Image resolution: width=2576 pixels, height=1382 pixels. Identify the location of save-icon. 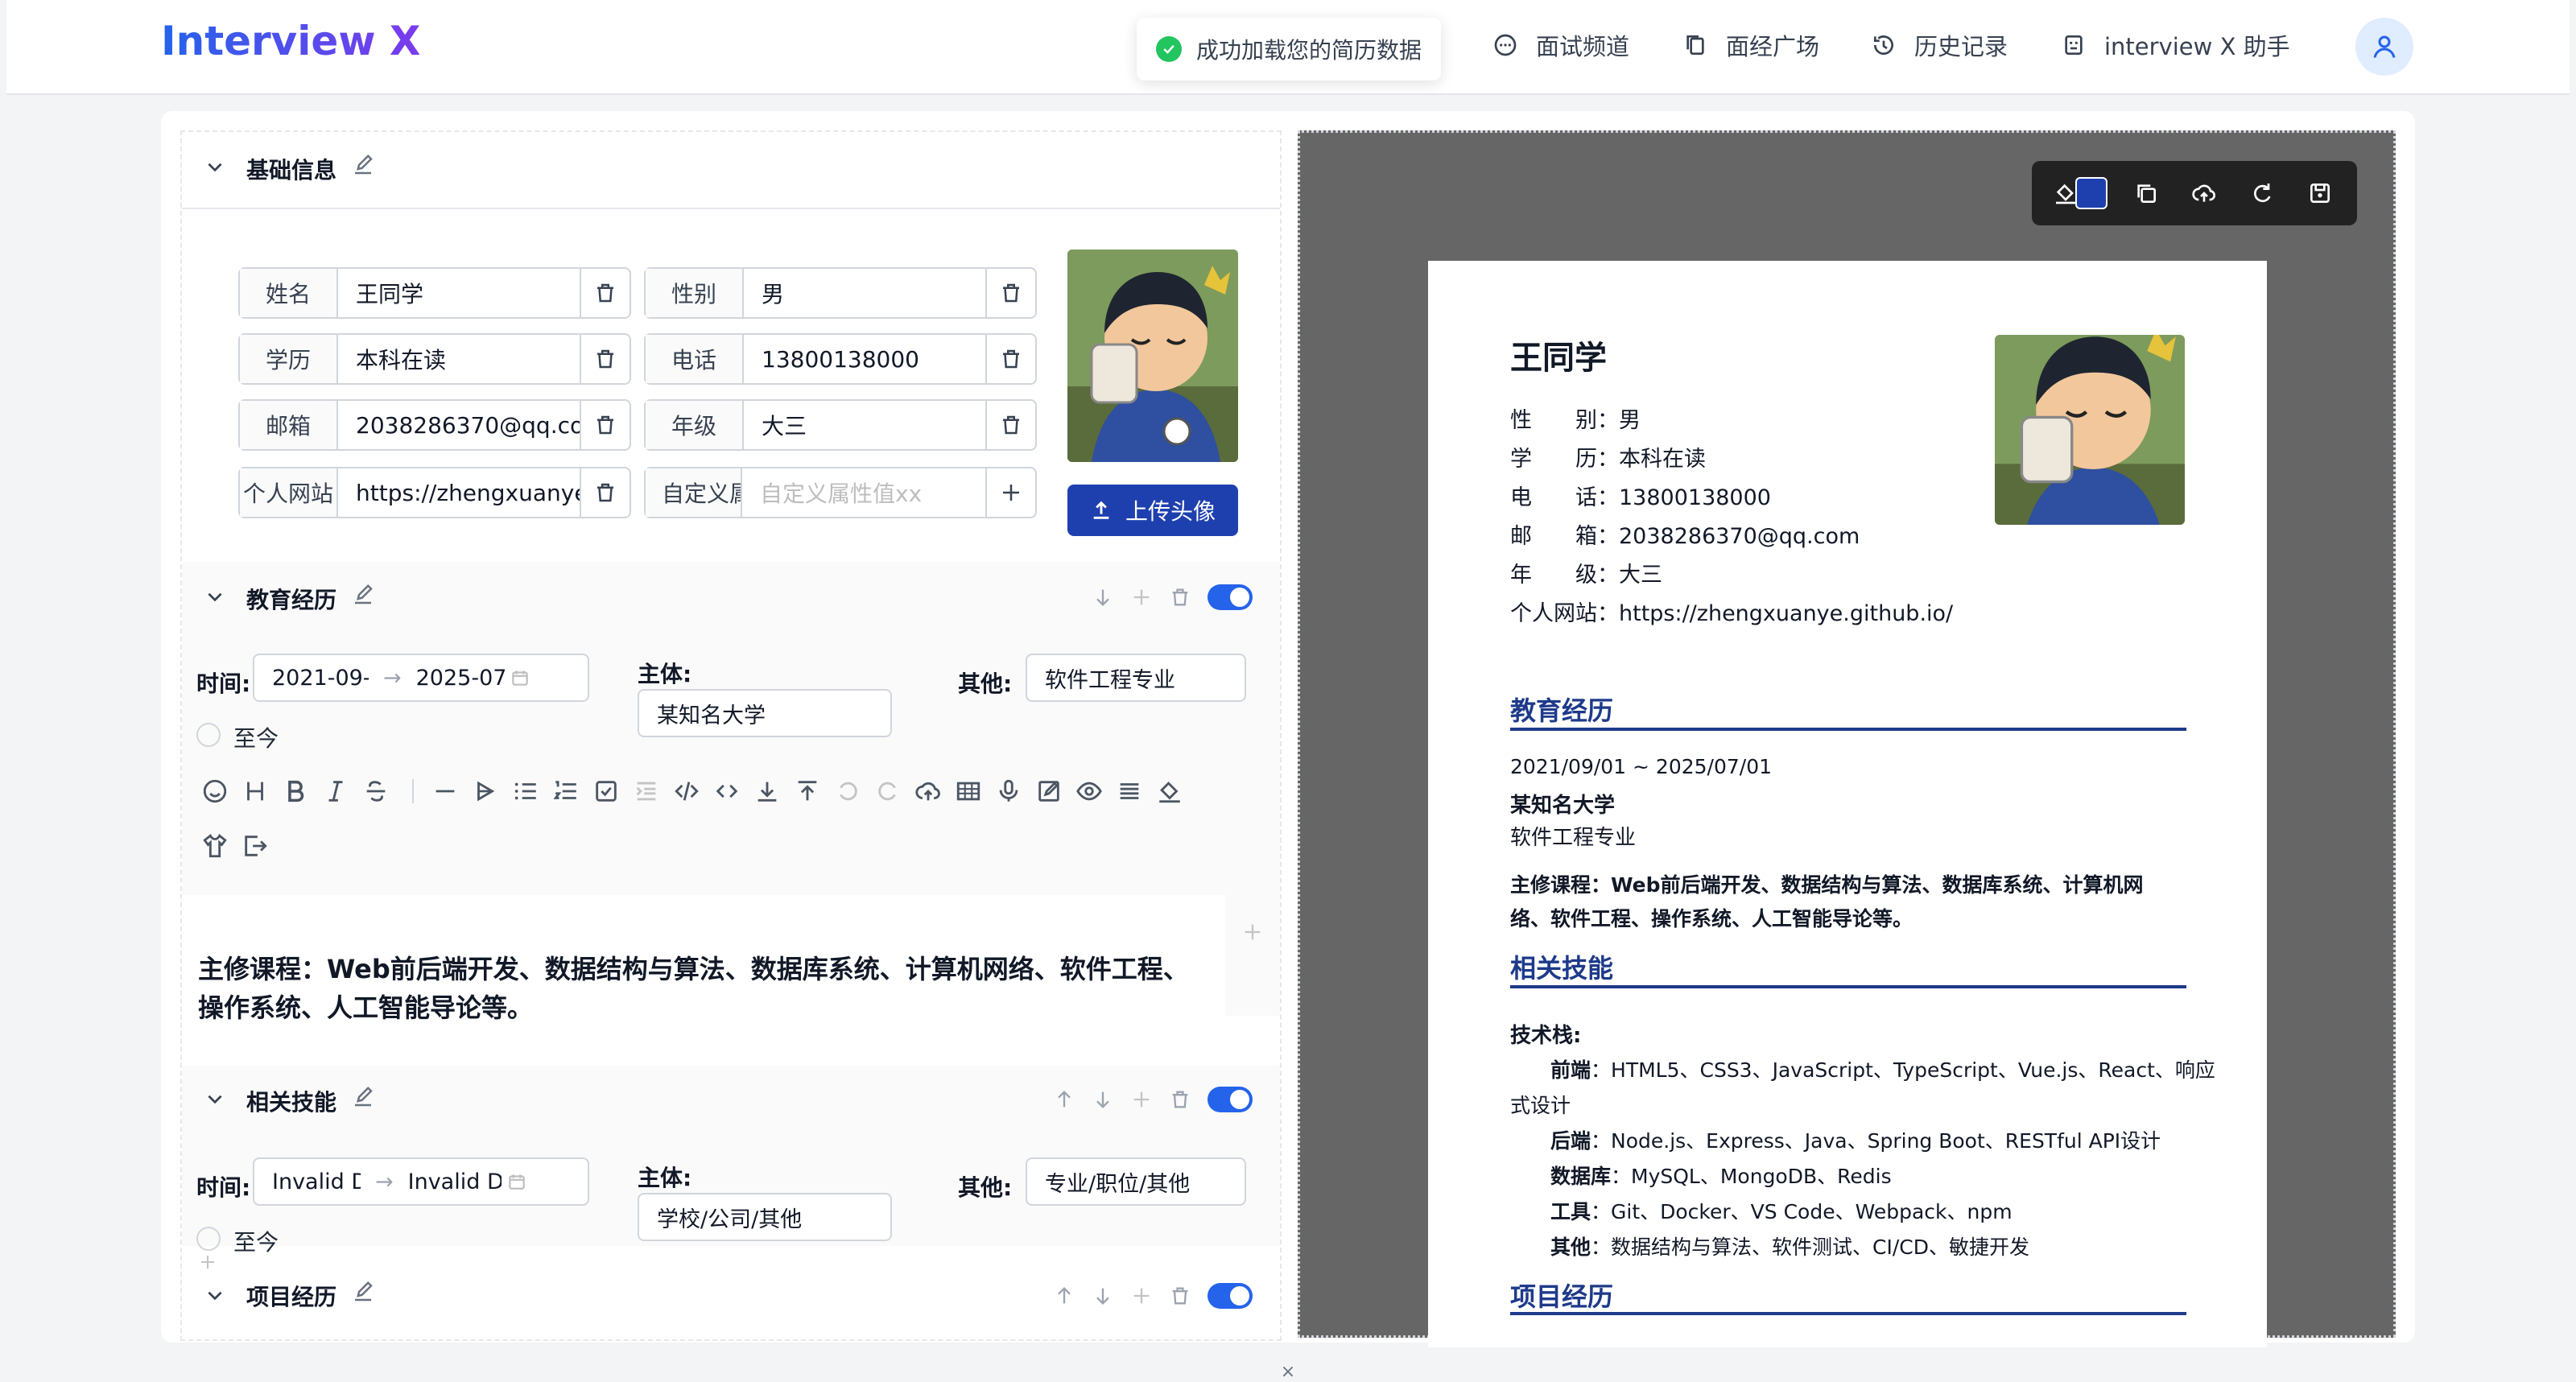
(2320, 193).